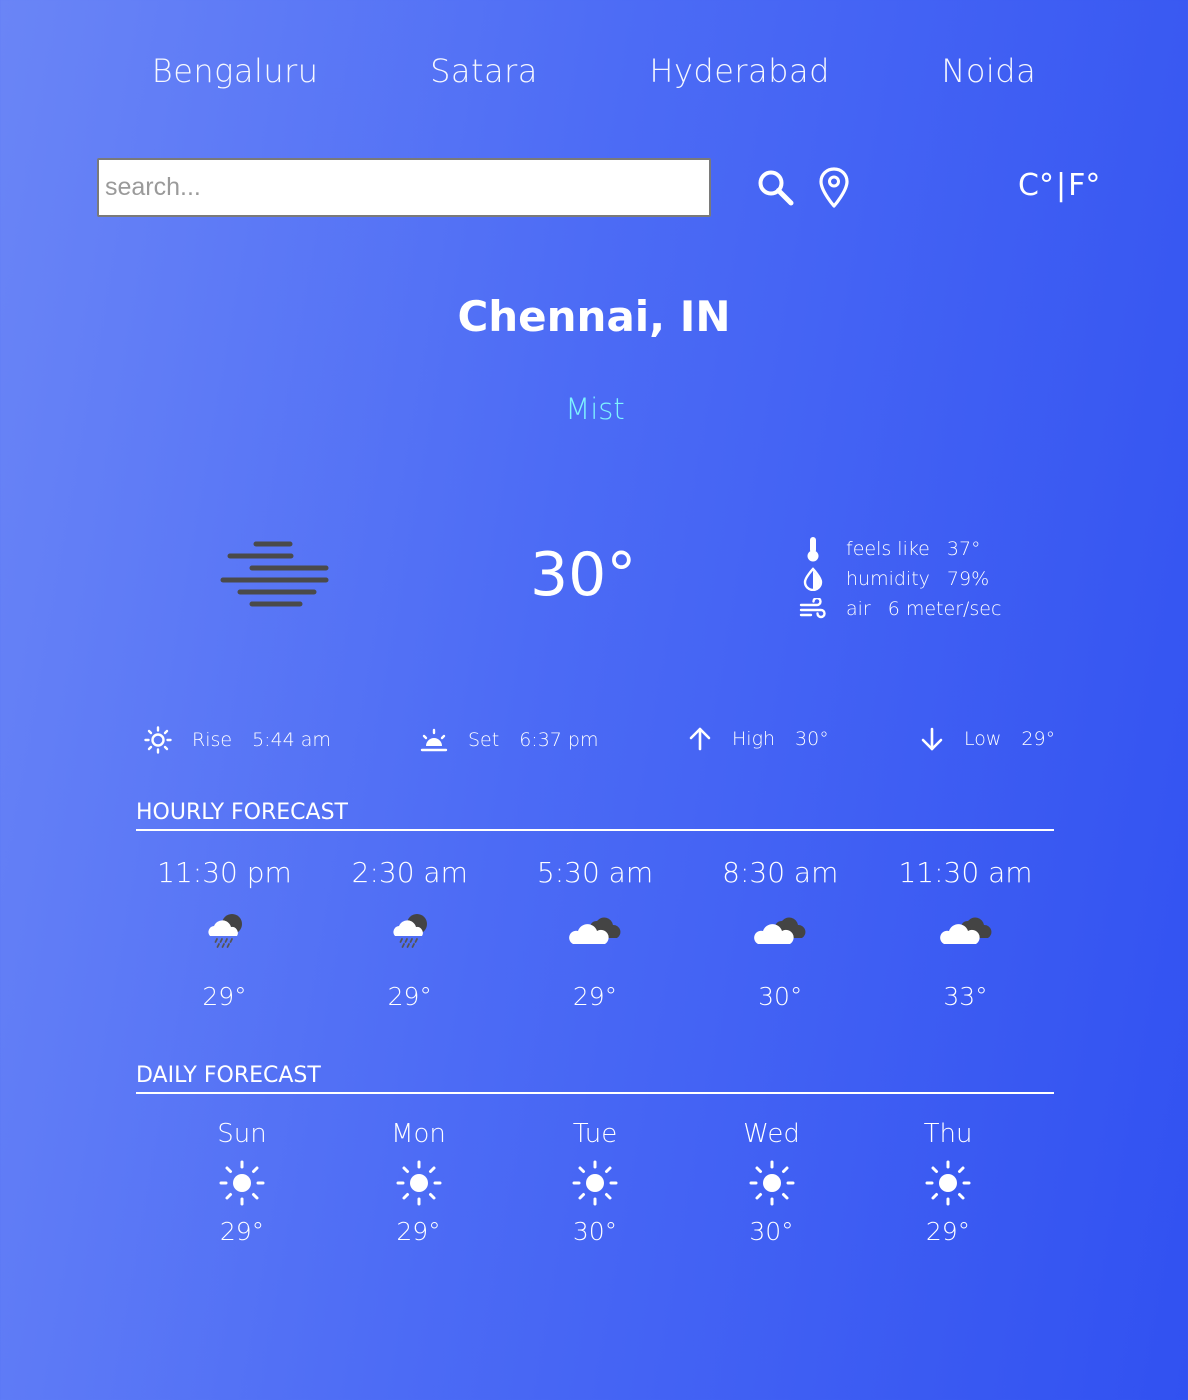 The height and width of the screenshot is (1400, 1188). I want to click on hourly-item: 11:30 am 33°, so click(965, 933).